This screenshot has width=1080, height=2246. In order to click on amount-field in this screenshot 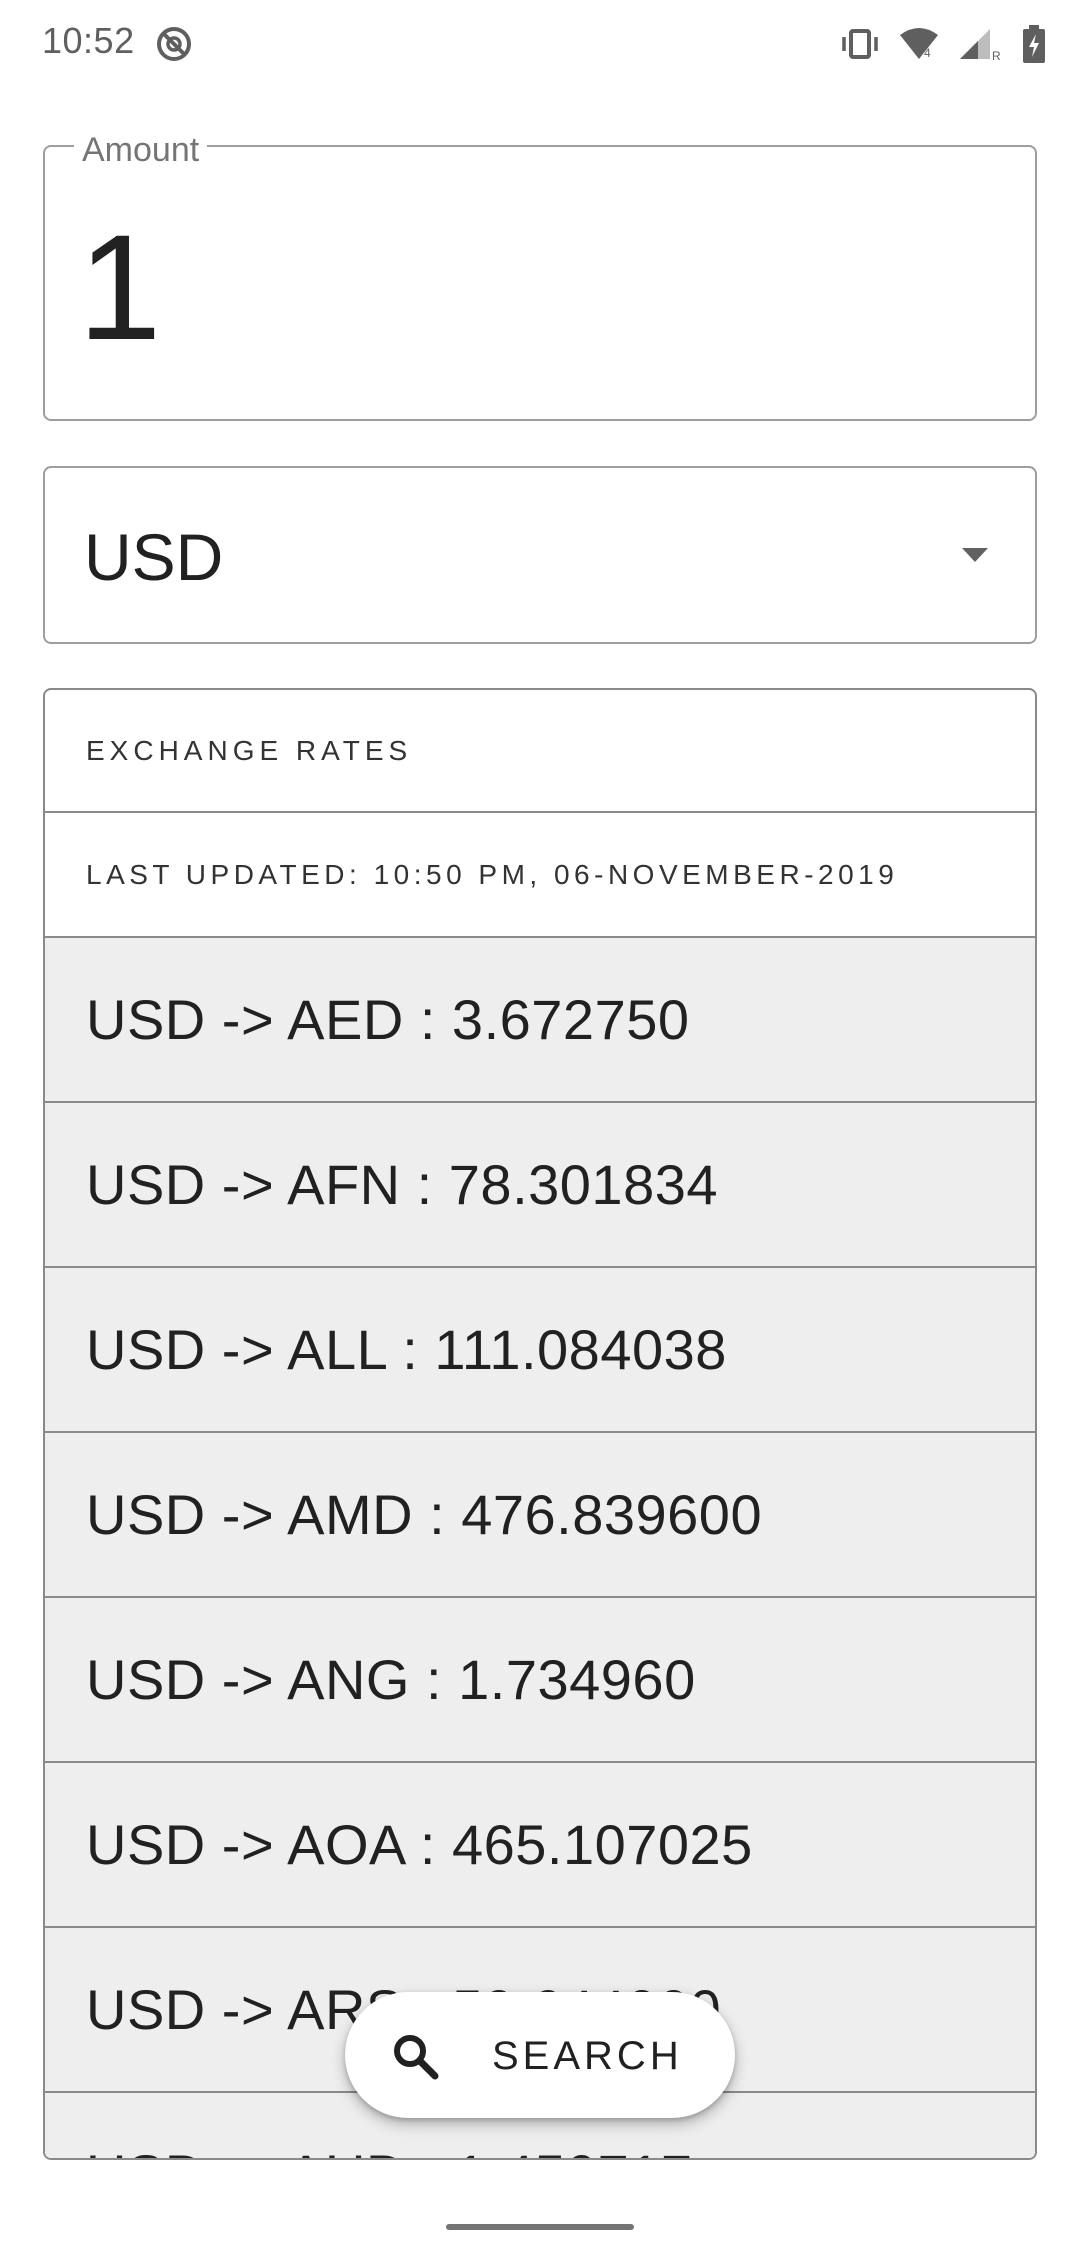, I will do `click(540, 283)`.